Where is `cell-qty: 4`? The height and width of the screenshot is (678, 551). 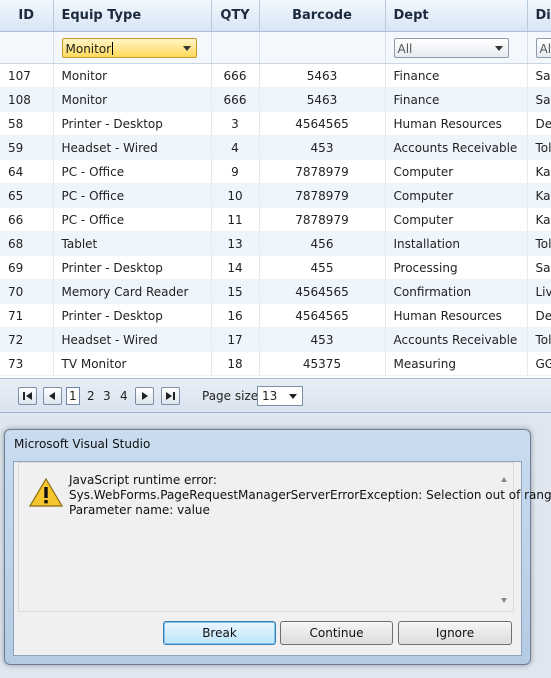 cell-qty: 4 is located at coordinates (235, 147).